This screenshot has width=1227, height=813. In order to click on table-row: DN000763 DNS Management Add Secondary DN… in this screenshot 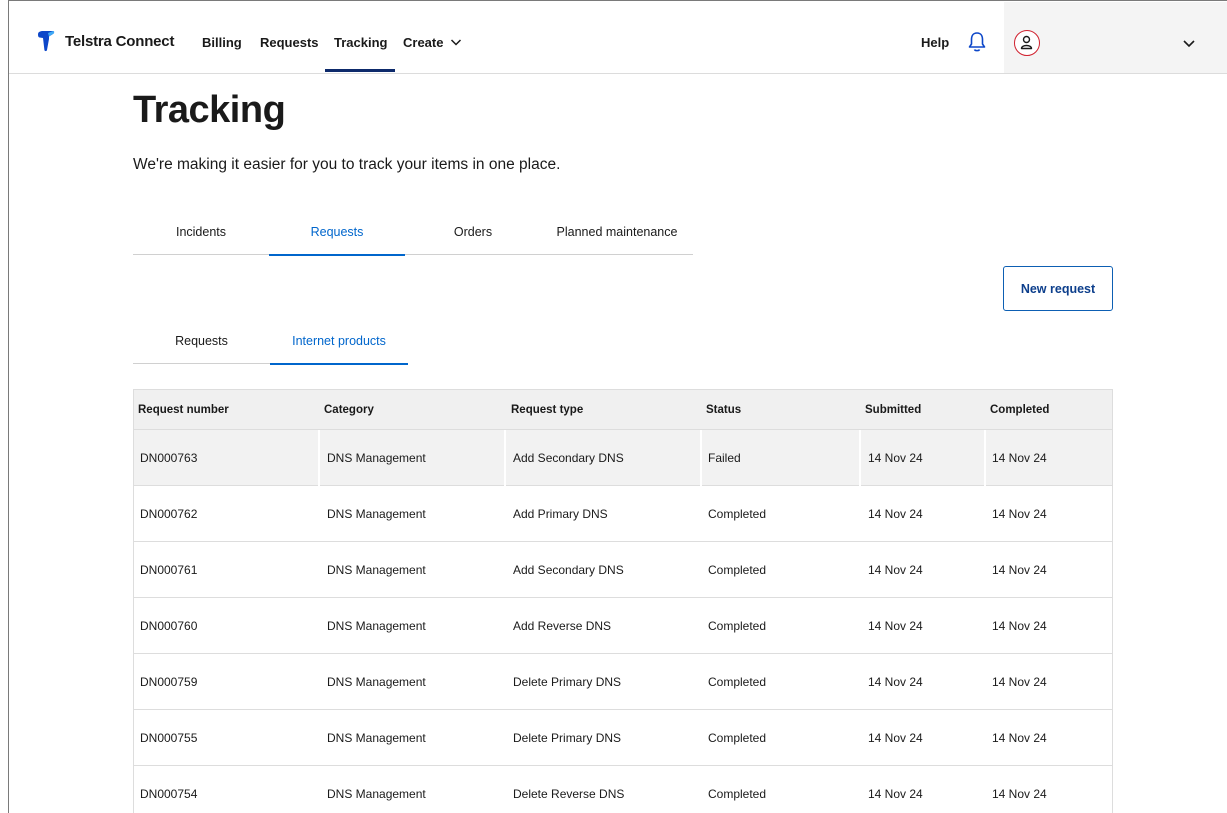, I will do `click(623, 458)`.